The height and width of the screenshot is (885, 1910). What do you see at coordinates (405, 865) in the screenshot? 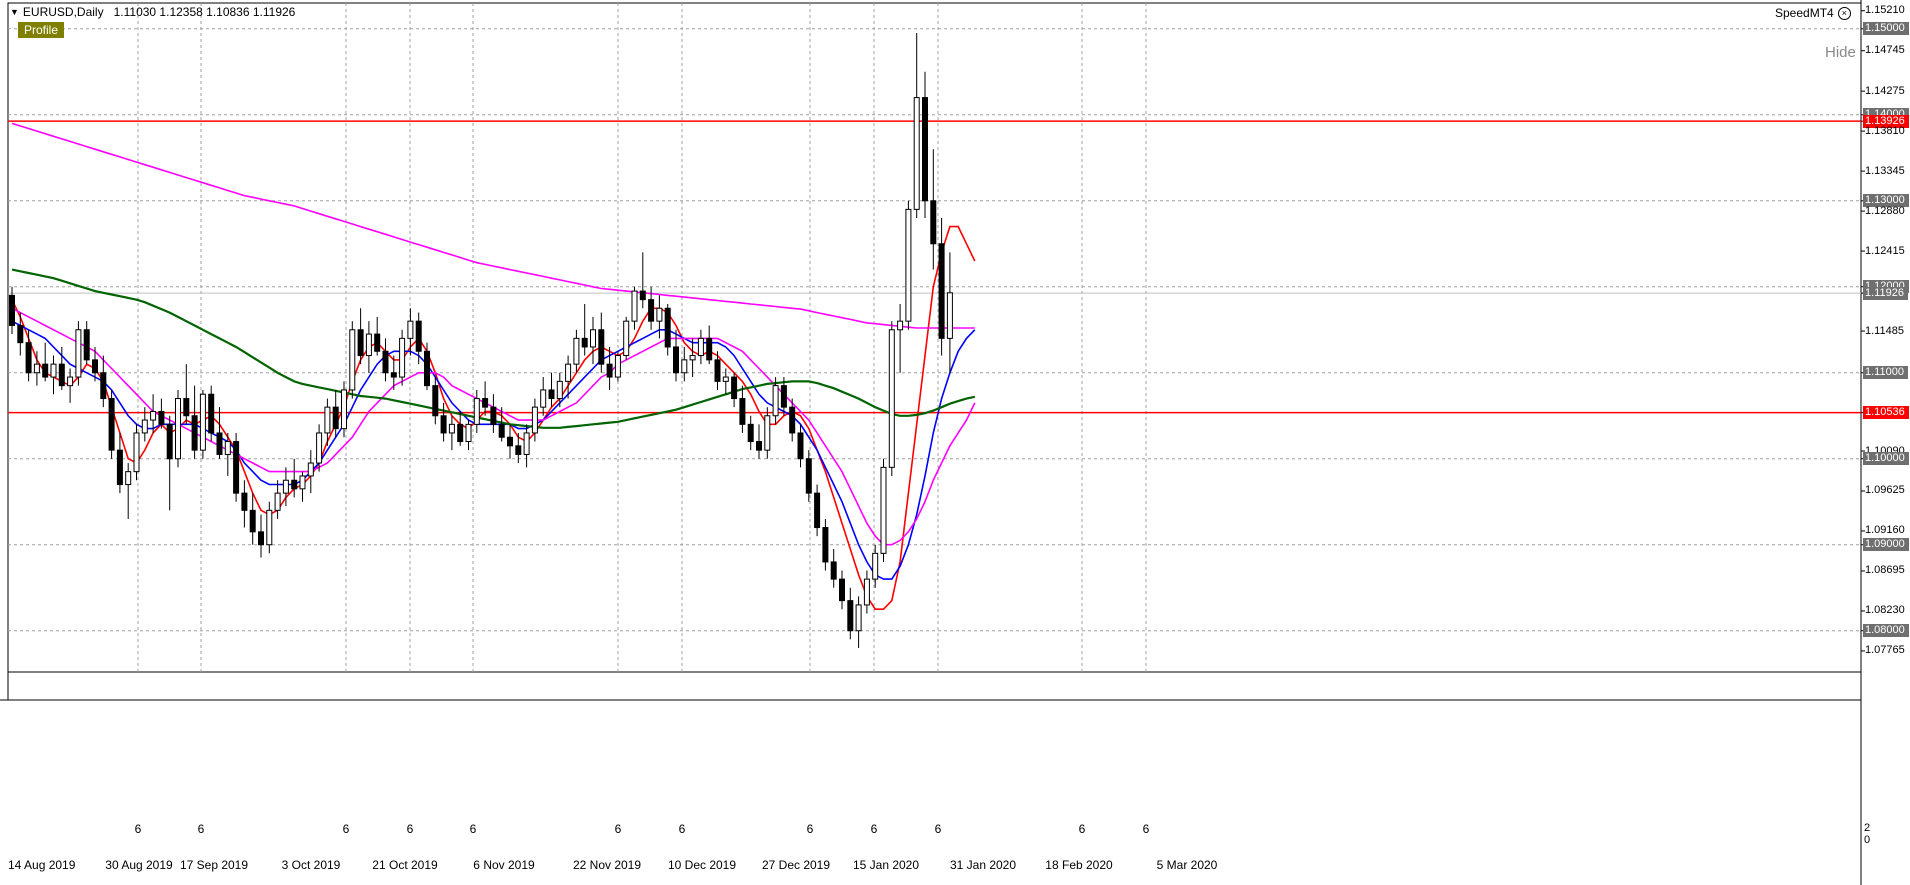
I see `date-label: 21 Oct 2019` at bounding box center [405, 865].